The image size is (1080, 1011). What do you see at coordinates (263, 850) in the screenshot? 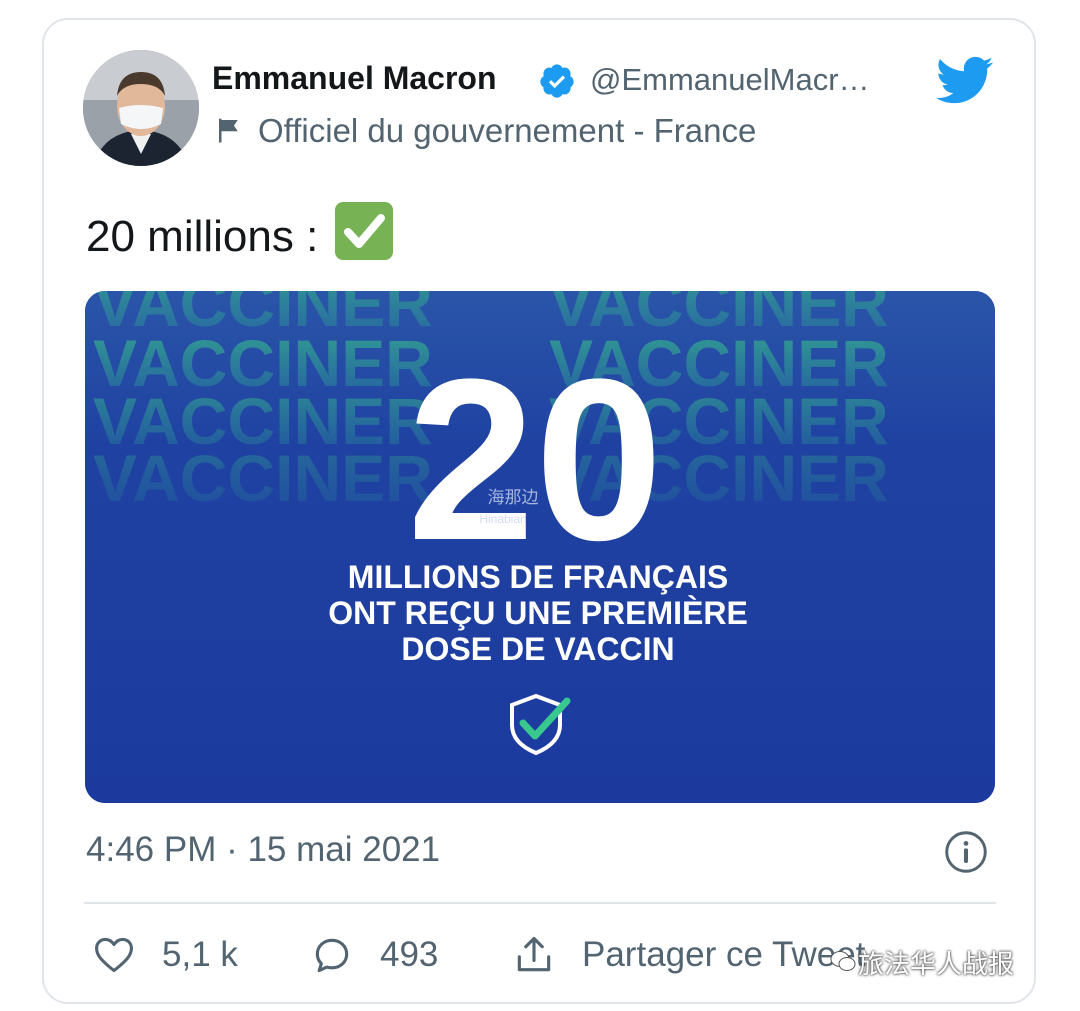
I see `tweet-timestamp: 4:46 PM · 15 mai 2021` at bounding box center [263, 850].